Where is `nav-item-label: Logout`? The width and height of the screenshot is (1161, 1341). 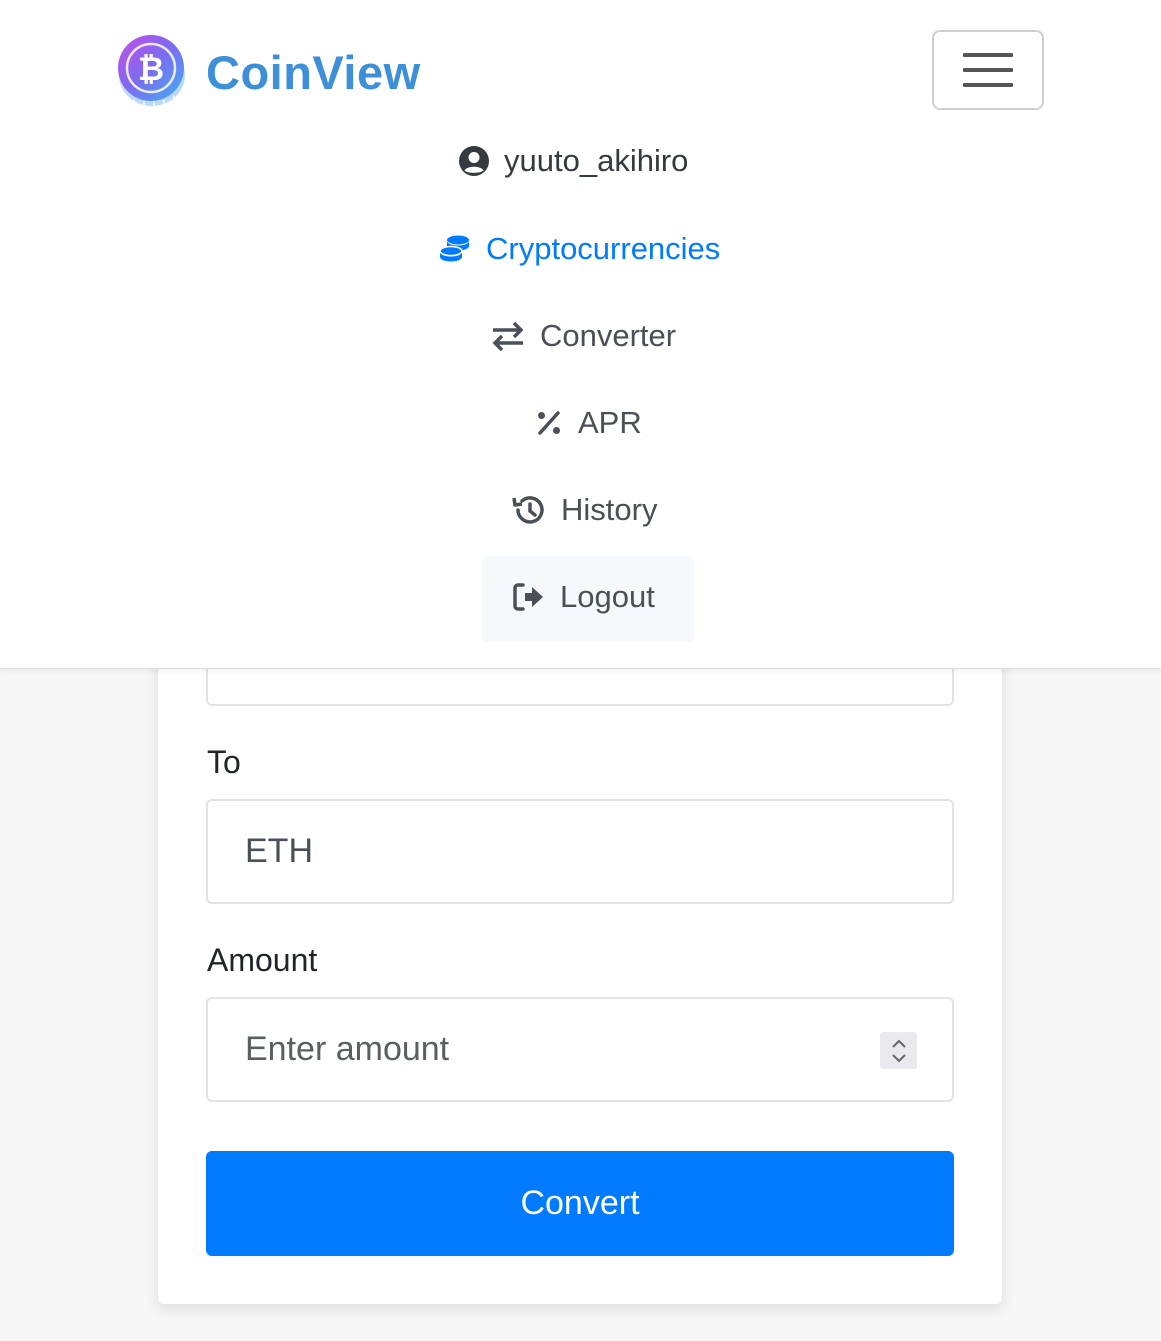
nav-item-label: Logout is located at coordinates (607, 596).